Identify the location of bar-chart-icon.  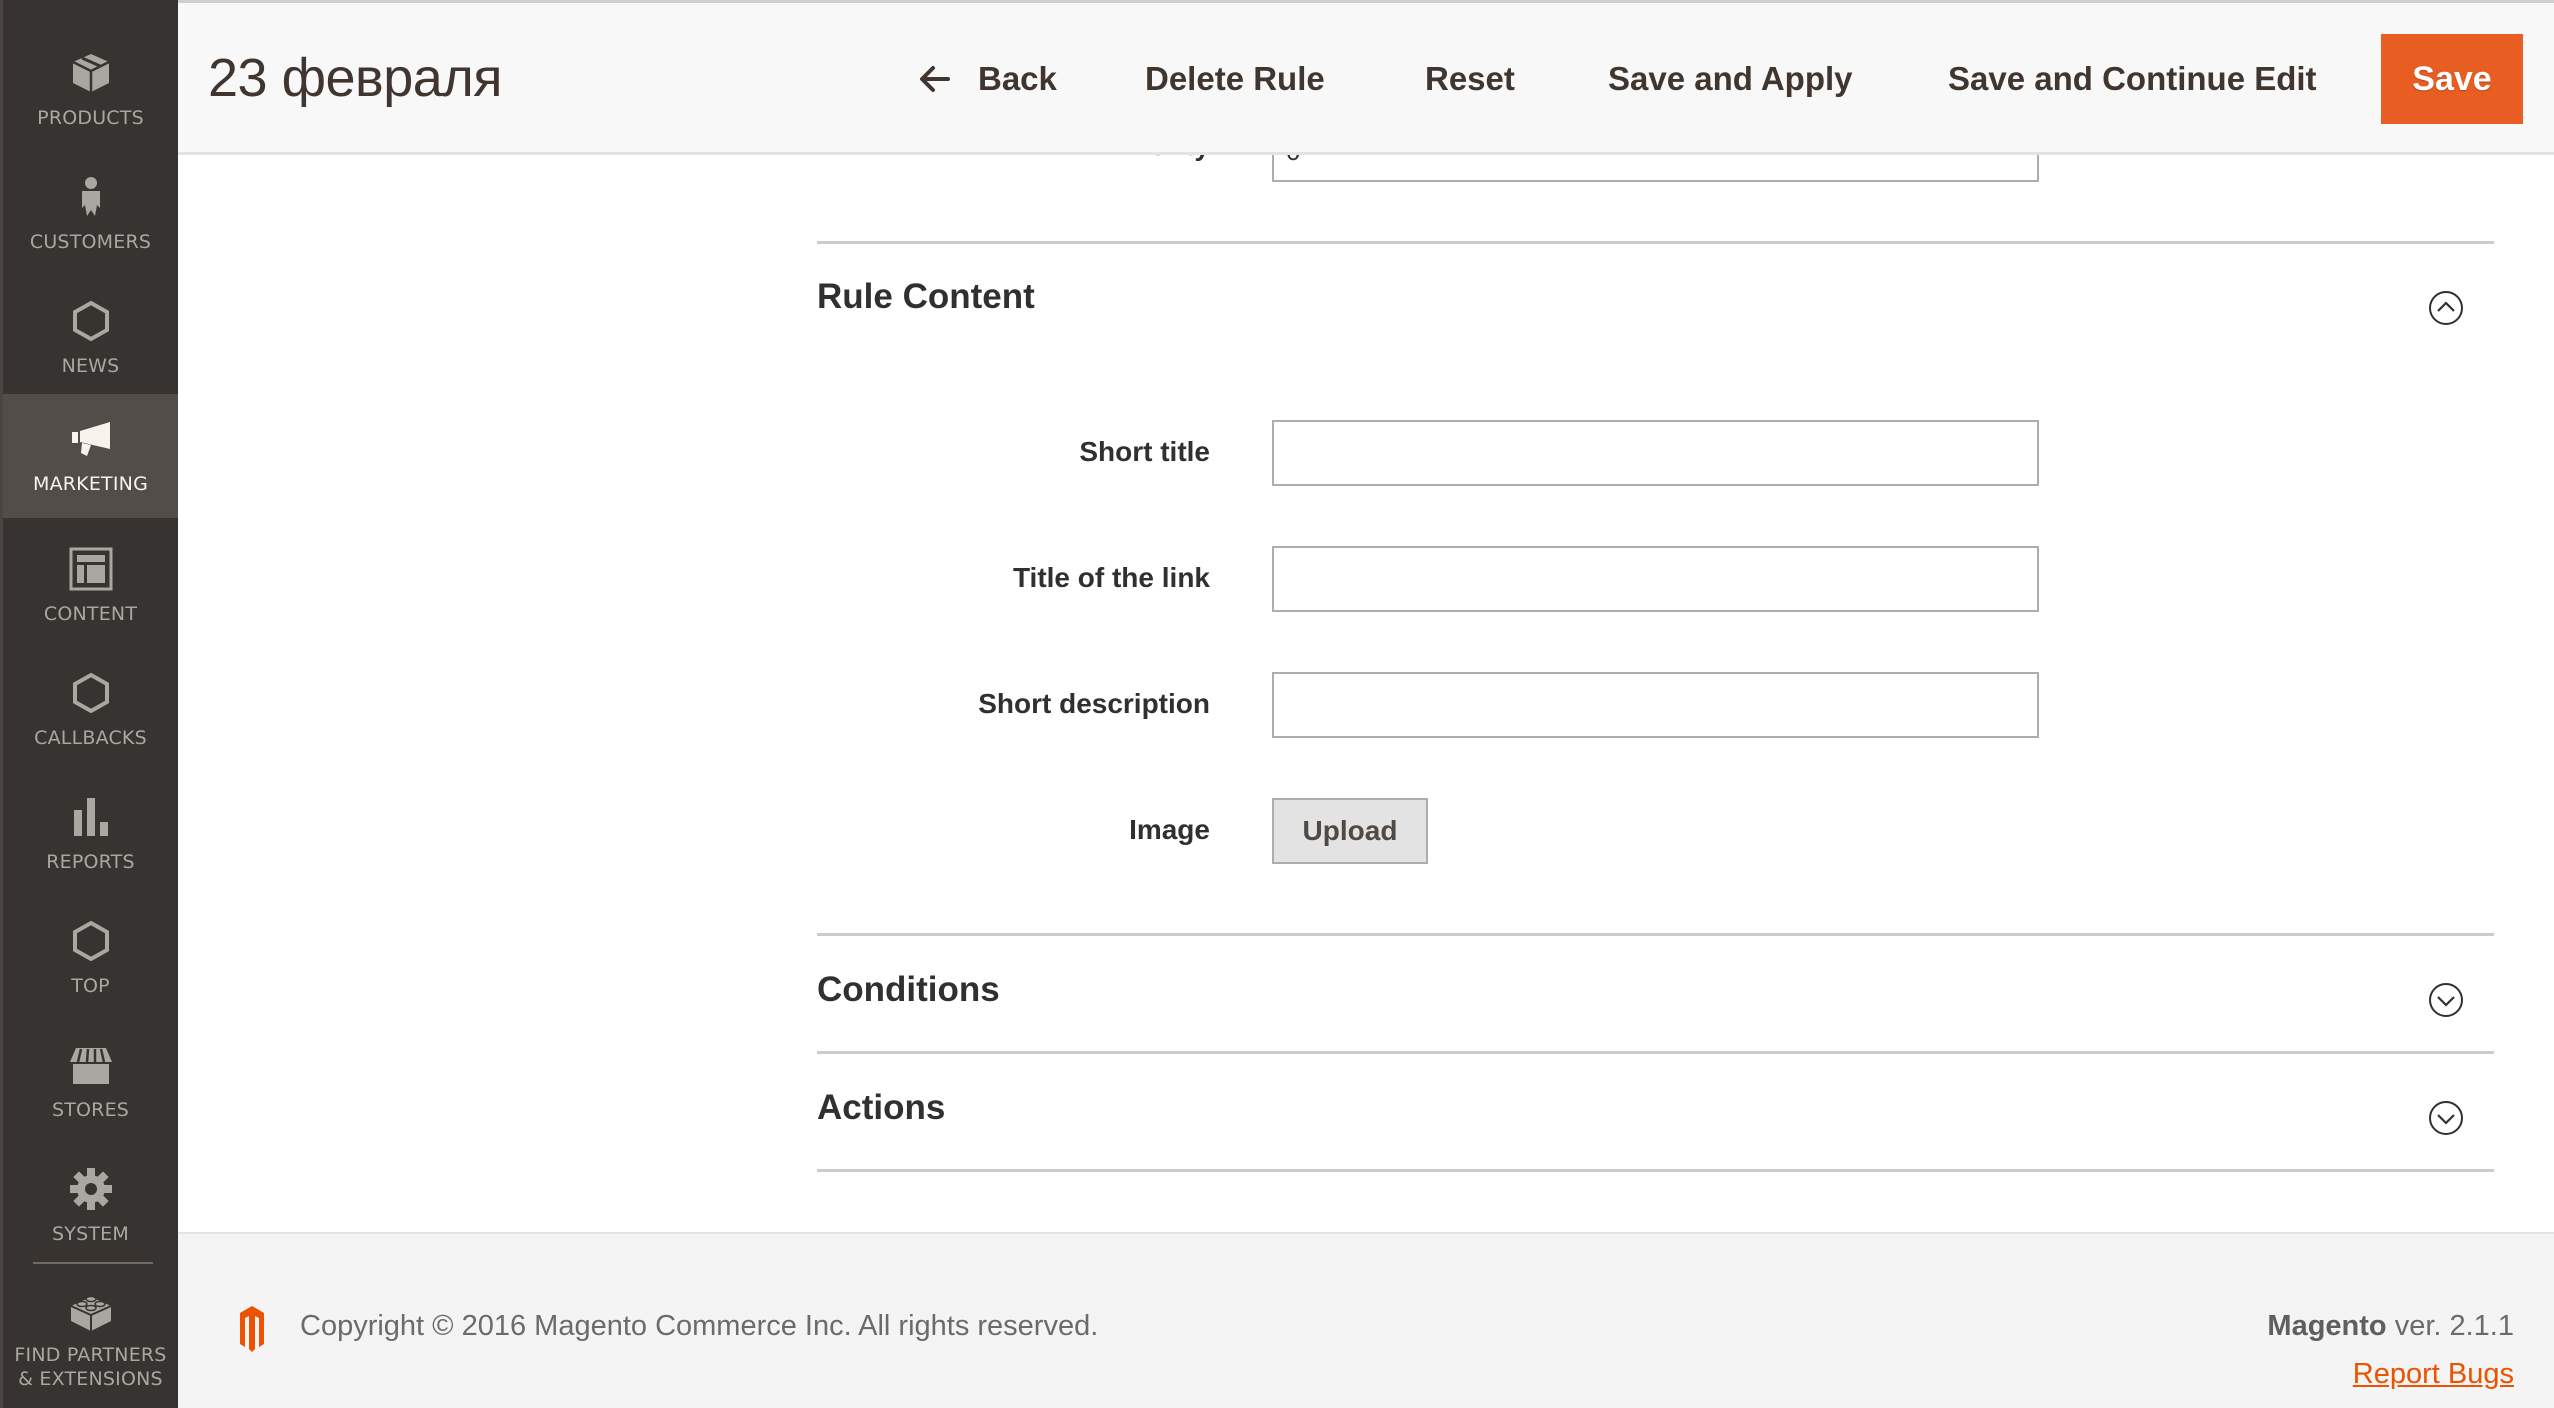
(91, 817).